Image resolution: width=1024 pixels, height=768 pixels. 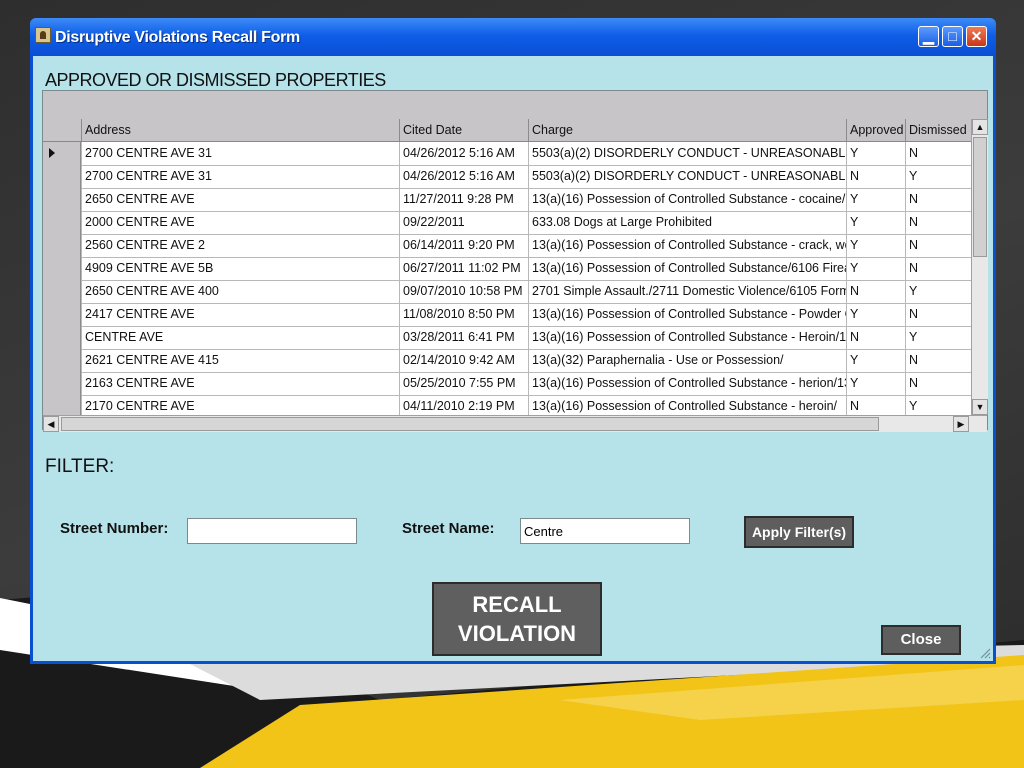 What do you see at coordinates (240, 199) in the screenshot?
I see `cell-address: 2650 CENTRE AVE` at bounding box center [240, 199].